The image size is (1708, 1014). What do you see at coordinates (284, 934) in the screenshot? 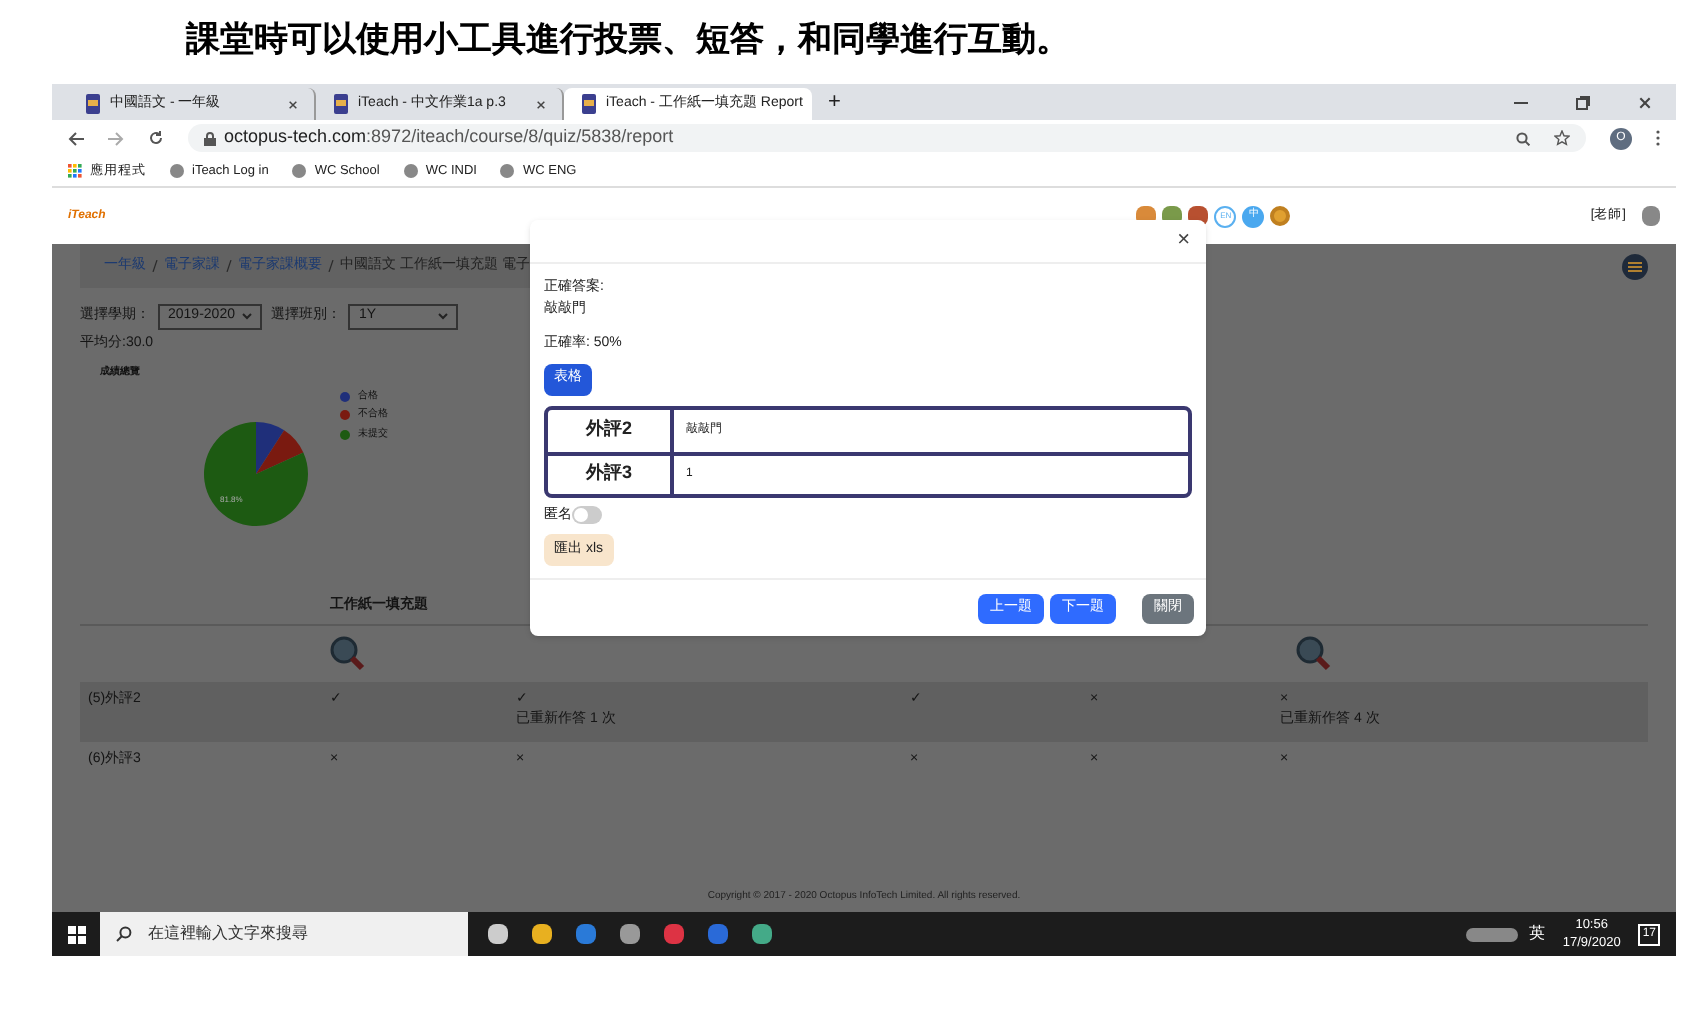
I see `taskbar-search: 在這裡輸入文字來搜尋` at bounding box center [284, 934].